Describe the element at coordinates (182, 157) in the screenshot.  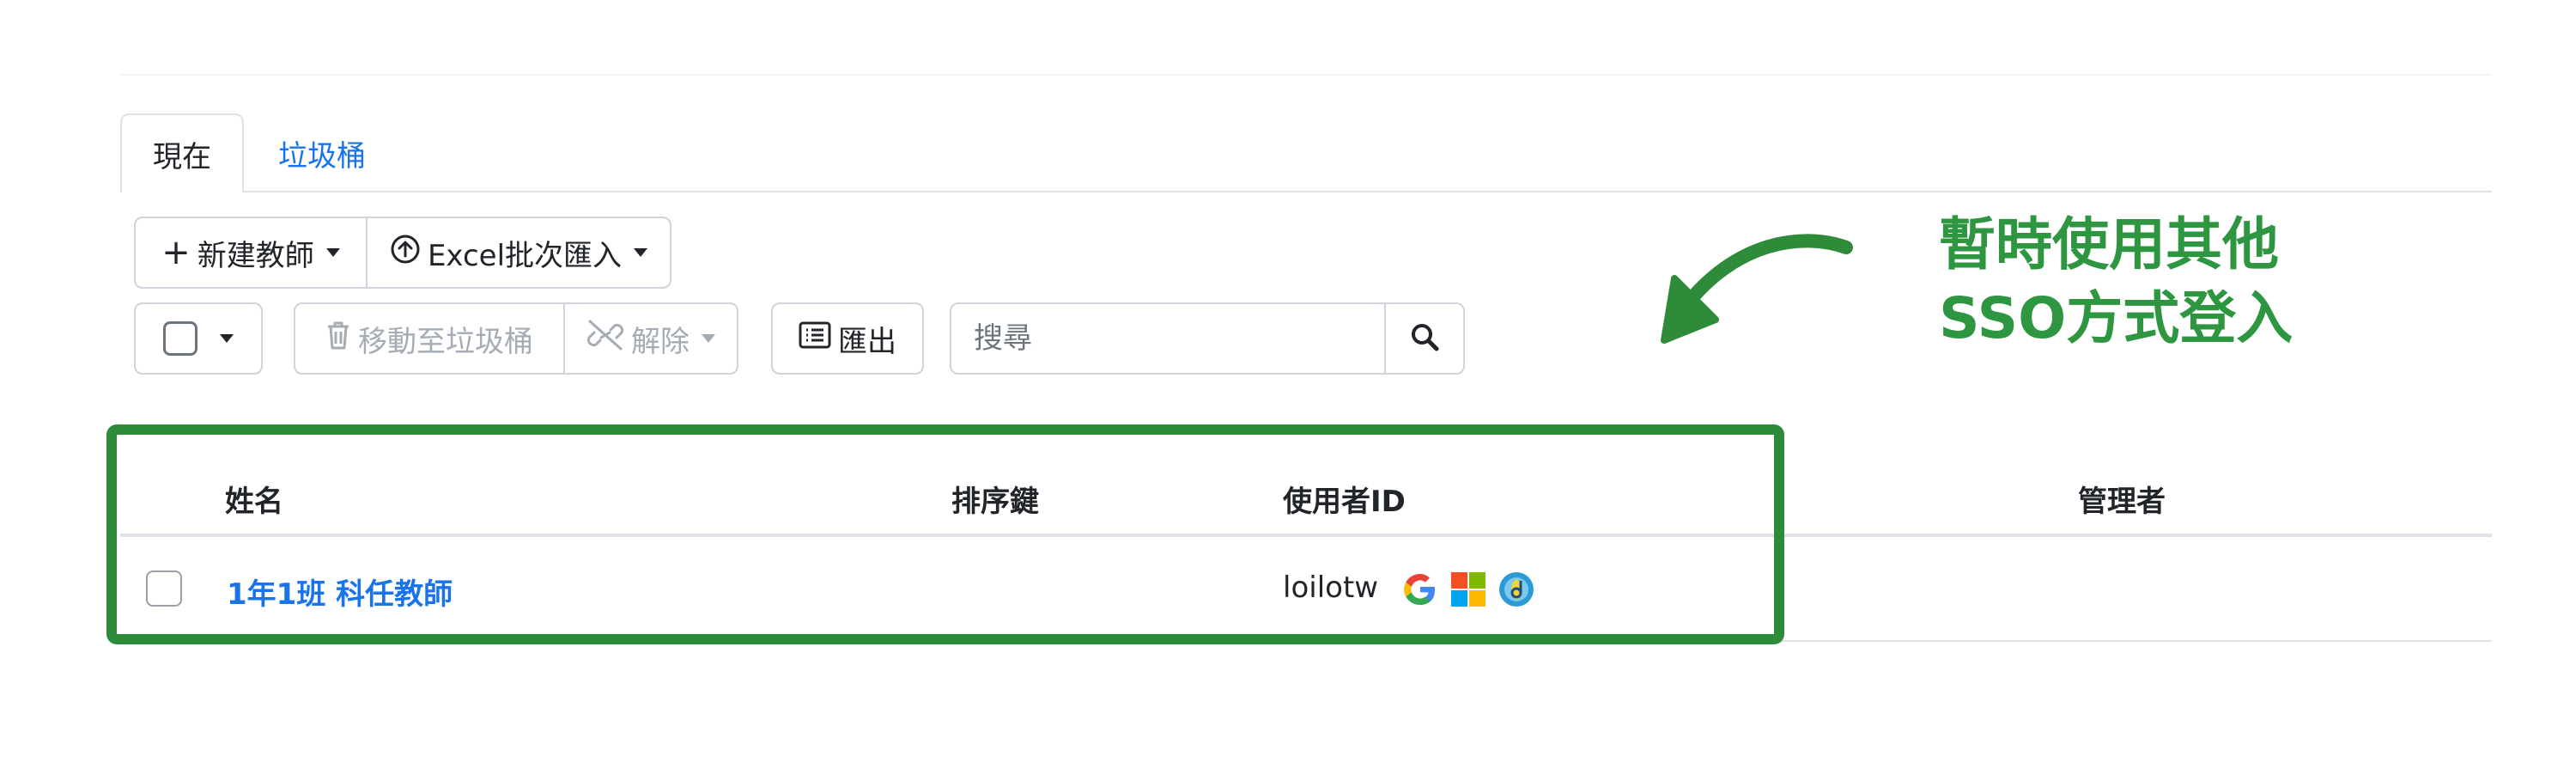
I see `tab-current-label: 現在` at that location.